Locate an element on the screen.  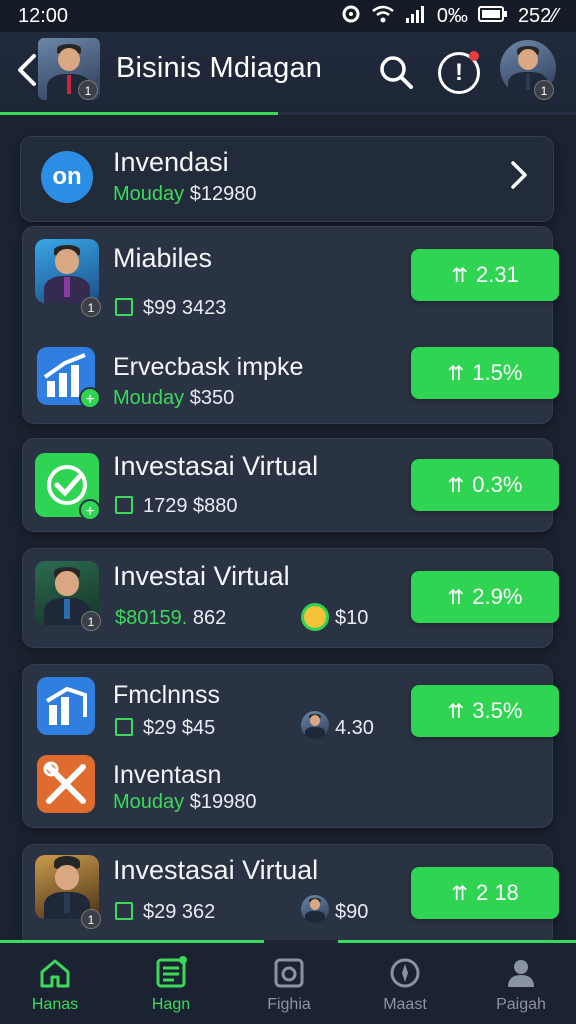
battery-text: 252⁄⁄ is located at coordinates (537, 15).